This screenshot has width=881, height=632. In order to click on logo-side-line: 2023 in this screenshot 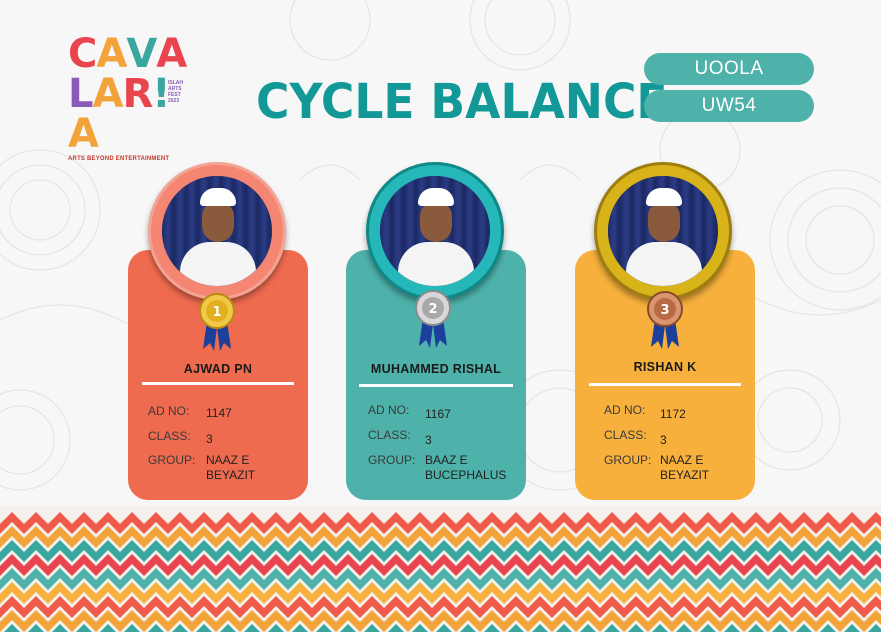, I will do `click(174, 101)`.